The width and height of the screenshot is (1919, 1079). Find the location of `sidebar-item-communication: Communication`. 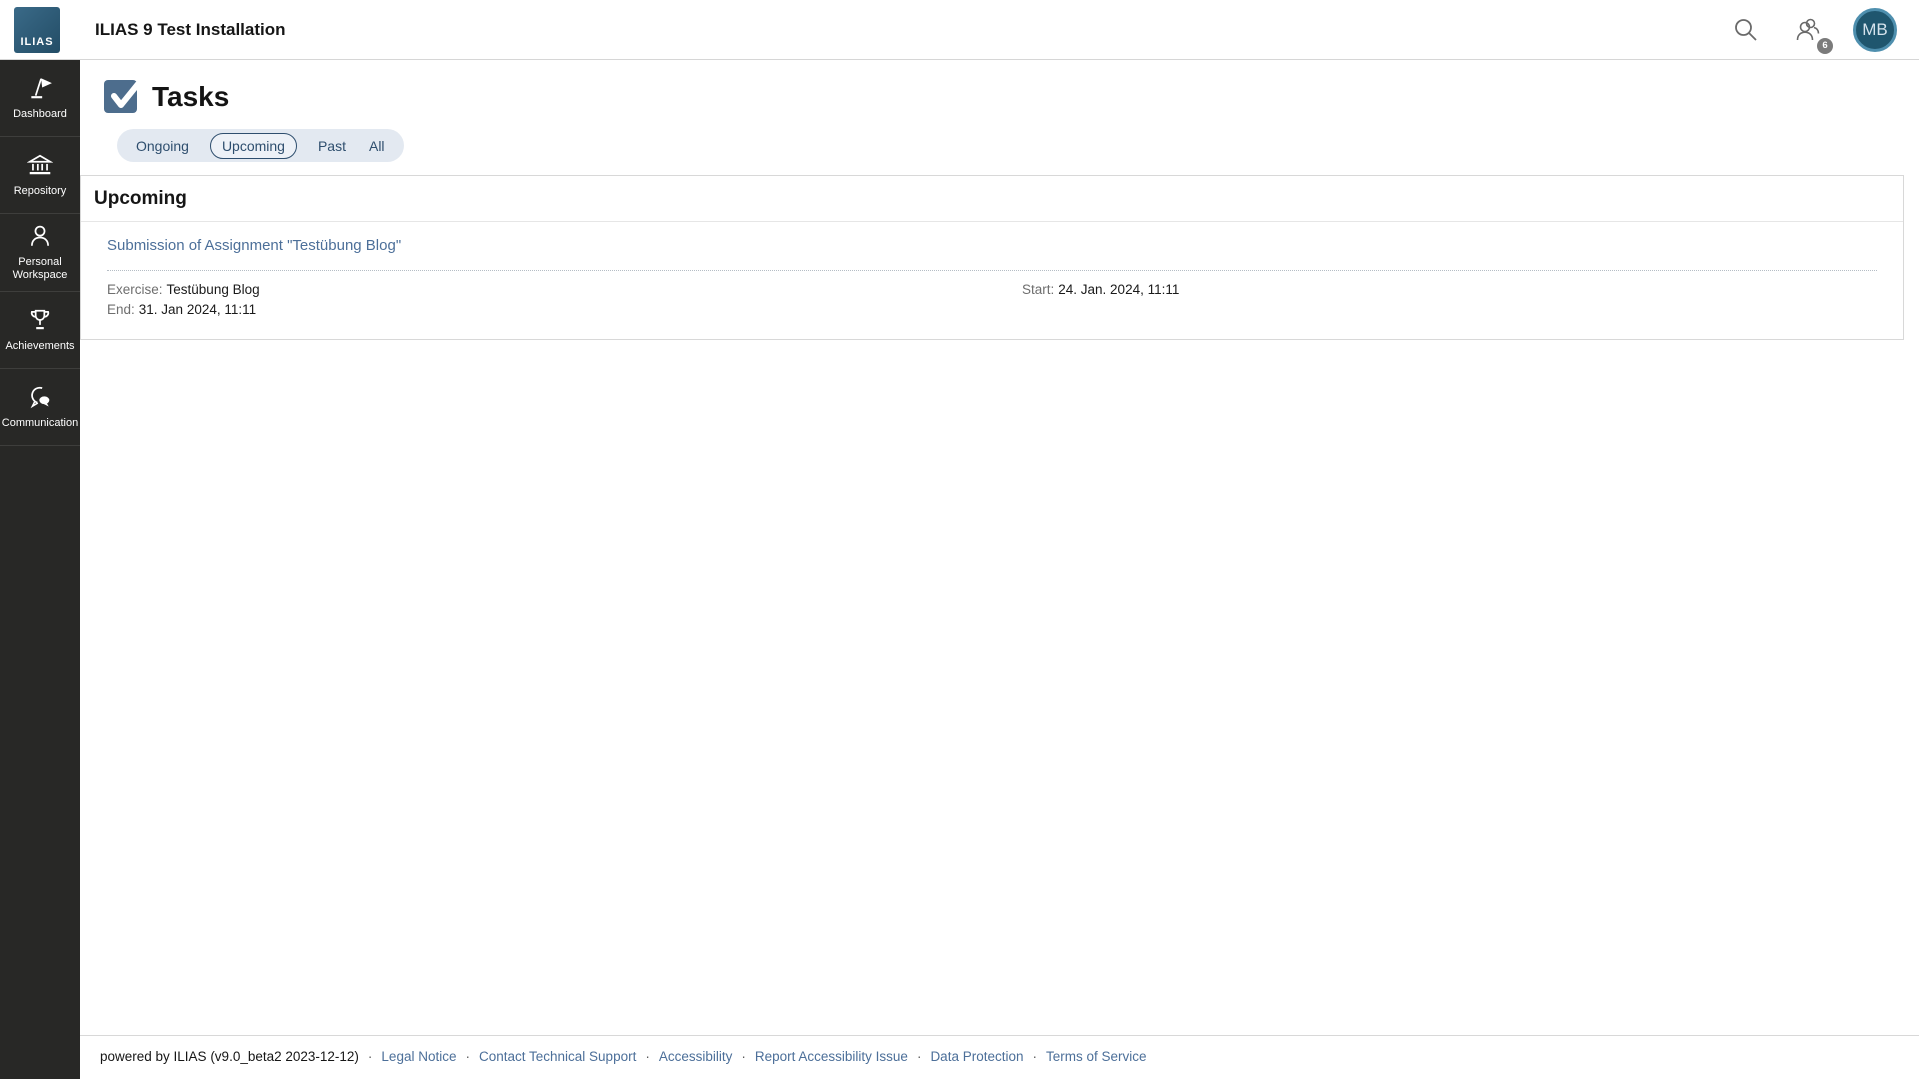

sidebar-item-communication: Communication is located at coordinates (40, 408).